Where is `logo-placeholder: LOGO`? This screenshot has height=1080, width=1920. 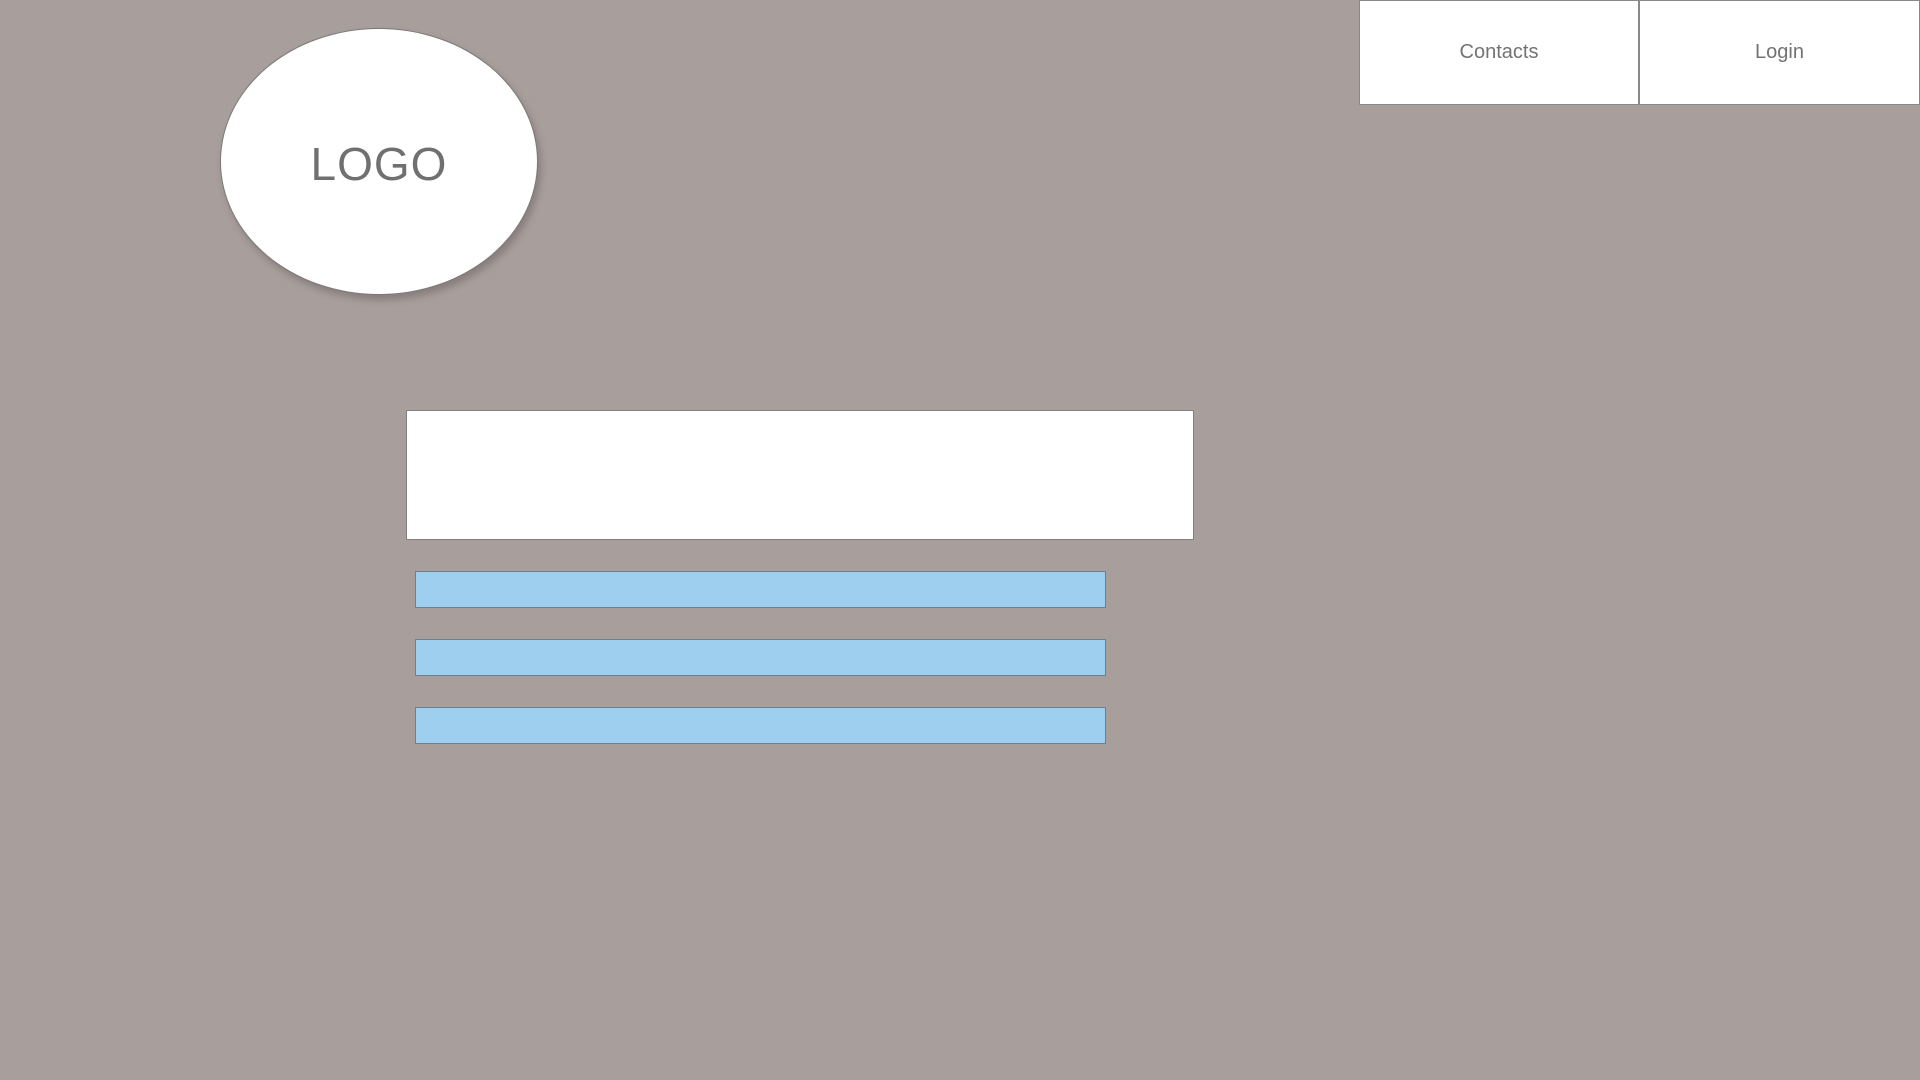 logo-placeholder: LOGO is located at coordinates (379, 161).